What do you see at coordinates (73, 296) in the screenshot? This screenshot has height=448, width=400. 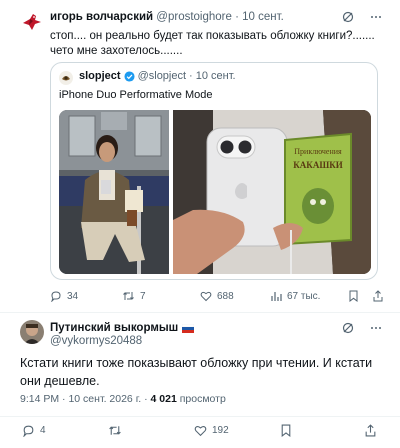 I see `reply-count: 34` at bounding box center [73, 296].